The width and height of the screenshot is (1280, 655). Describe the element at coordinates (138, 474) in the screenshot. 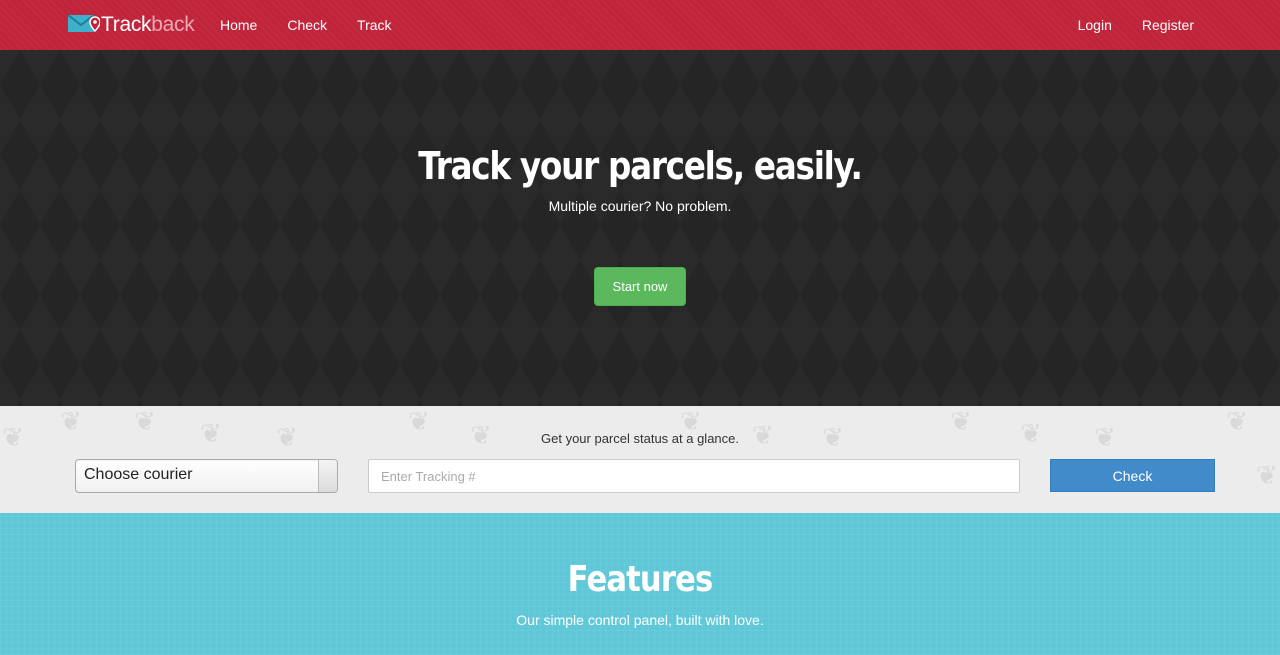

I see `courier-select-value: Choose courier` at that location.